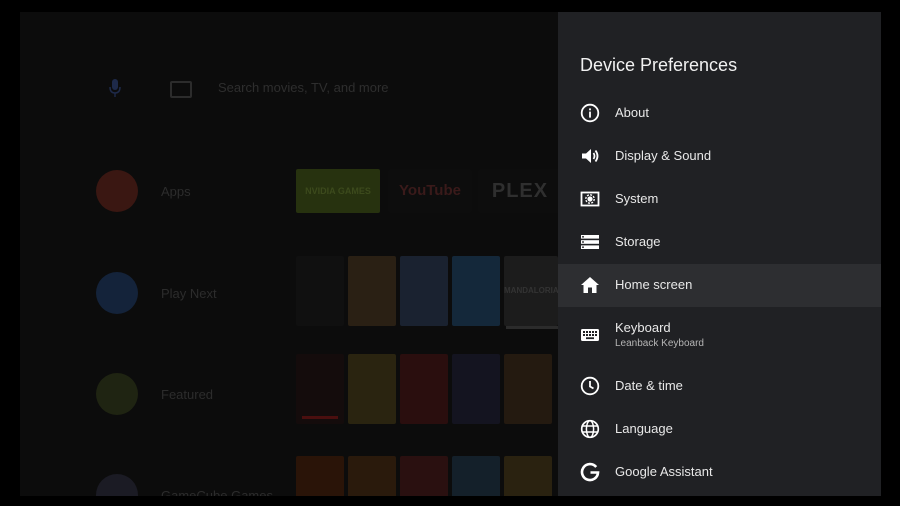 The image size is (900, 506). Describe the element at coordinates (590, 429) in the screenshot. I see `globe-icon` at that location.